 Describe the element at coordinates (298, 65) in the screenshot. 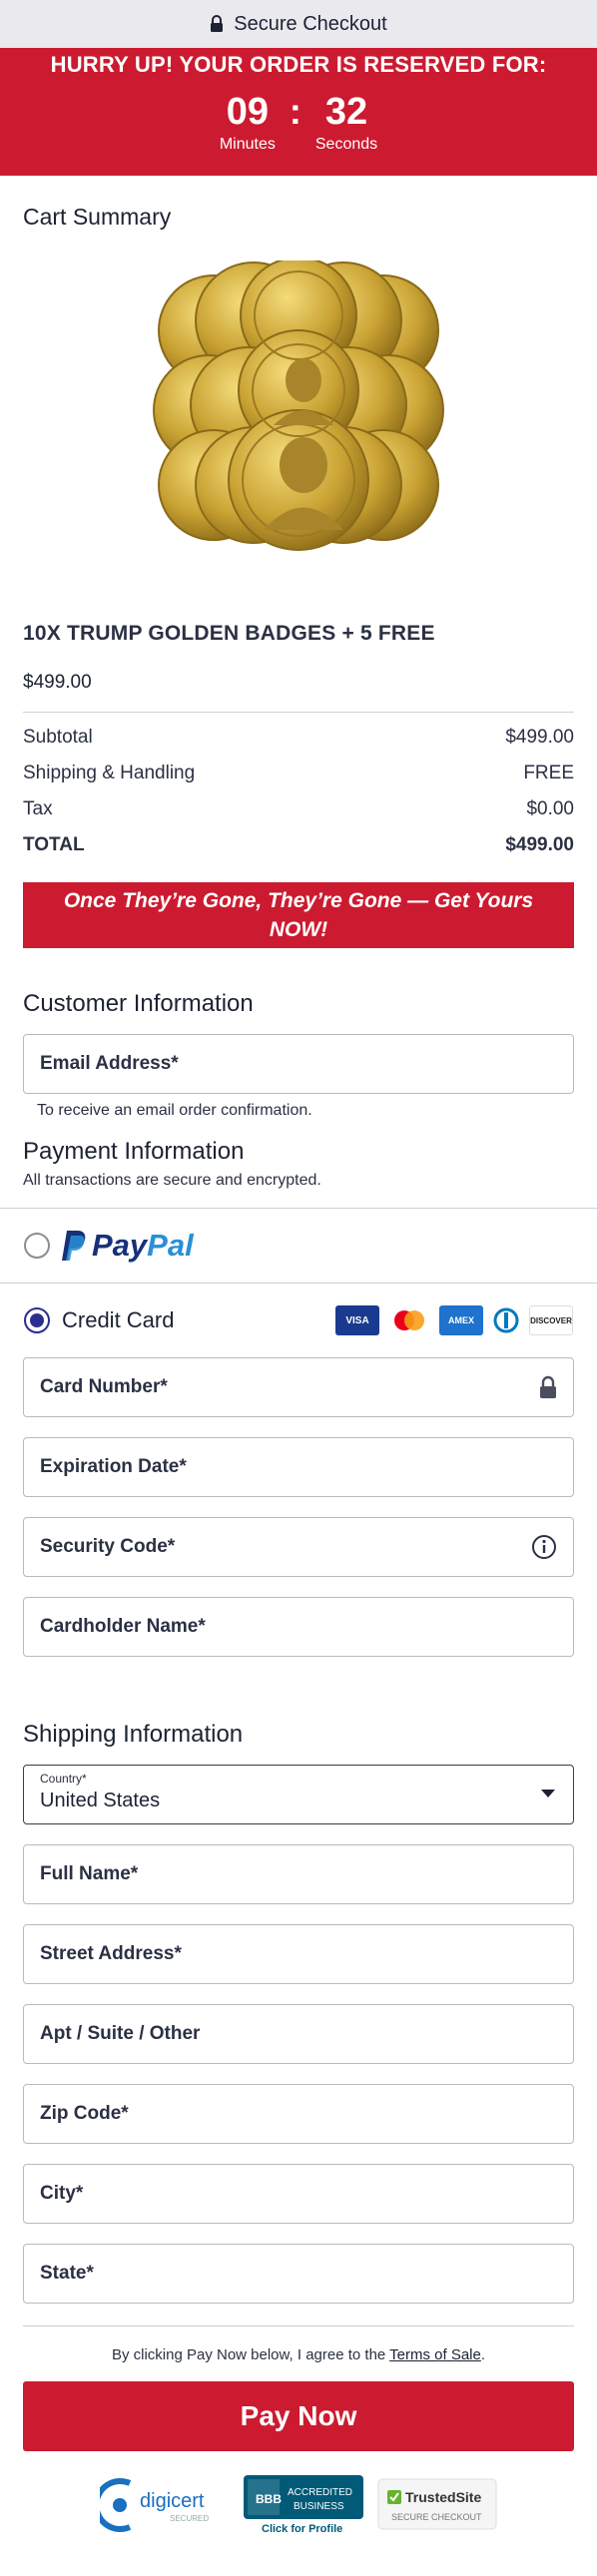

I see `reservation-headline: HURRY UP! YOUR ORDER IS RESERVED FOR:` at that location.